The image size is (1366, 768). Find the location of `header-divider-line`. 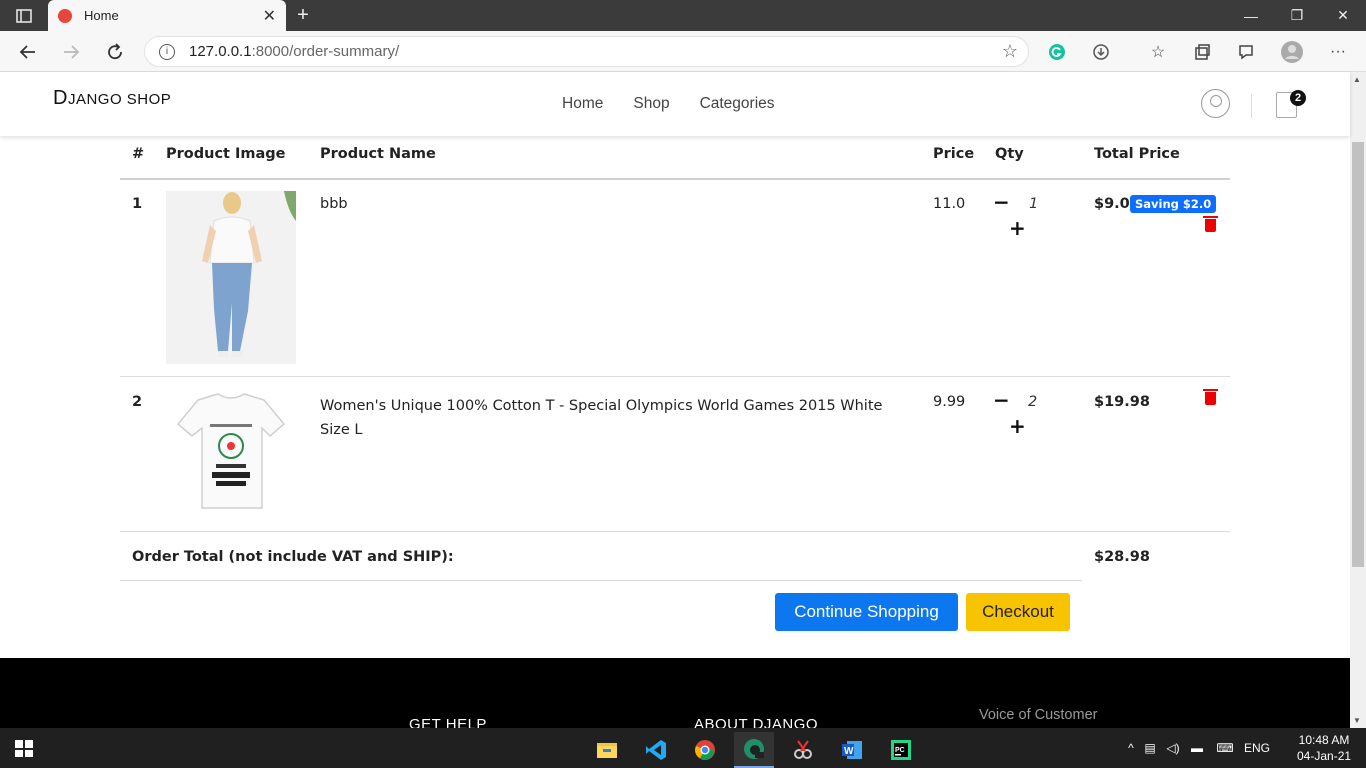

header-divider-line is located at coordinates (675, 179).